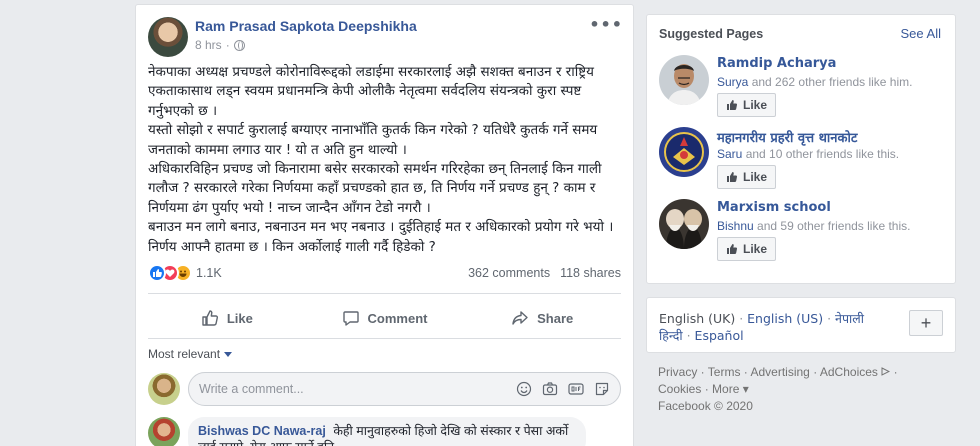 Image resolution: width=980 pixels, height=446 pixels. I want to click on page-name: महानगरीय प्रहरी वृत्त थानकोट, so click(787, 137).